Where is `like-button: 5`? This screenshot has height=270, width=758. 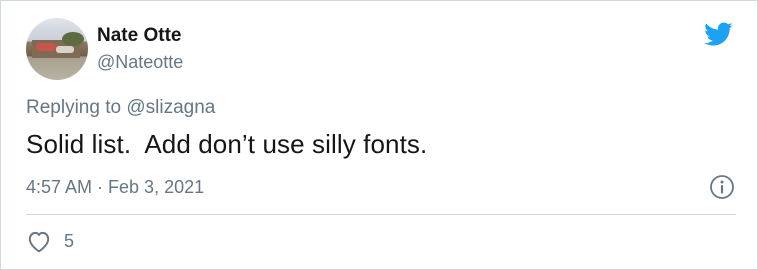
like-button: 5 is located at coordinates (50, 241).